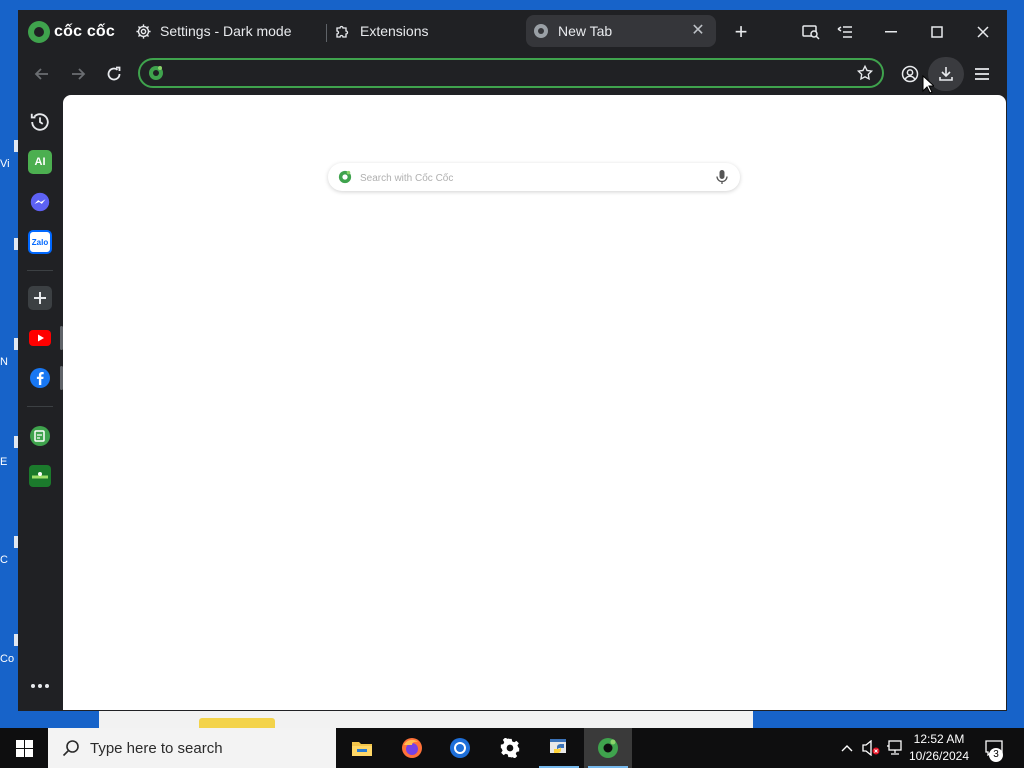 The width and height of the screenshot is (1024, 768). I want to click on zalo-label: Zalo, so click(40, 242).